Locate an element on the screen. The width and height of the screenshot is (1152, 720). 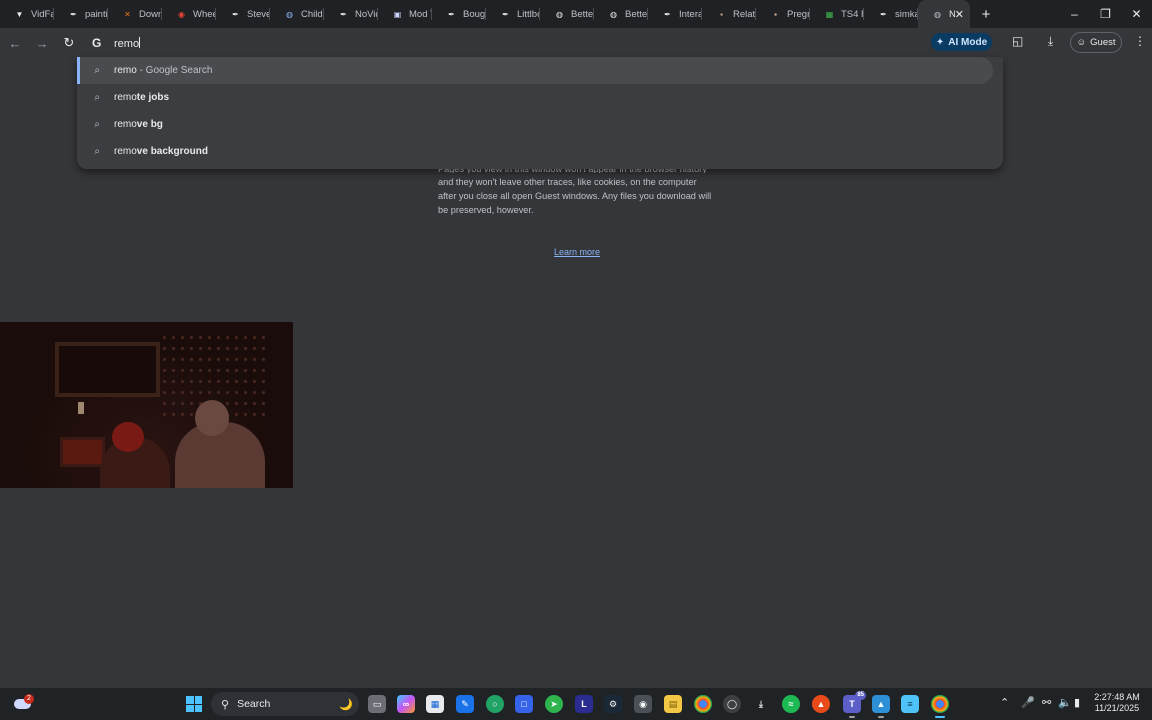
learn-more-link: Learn more is located at coordinates (577, 252).